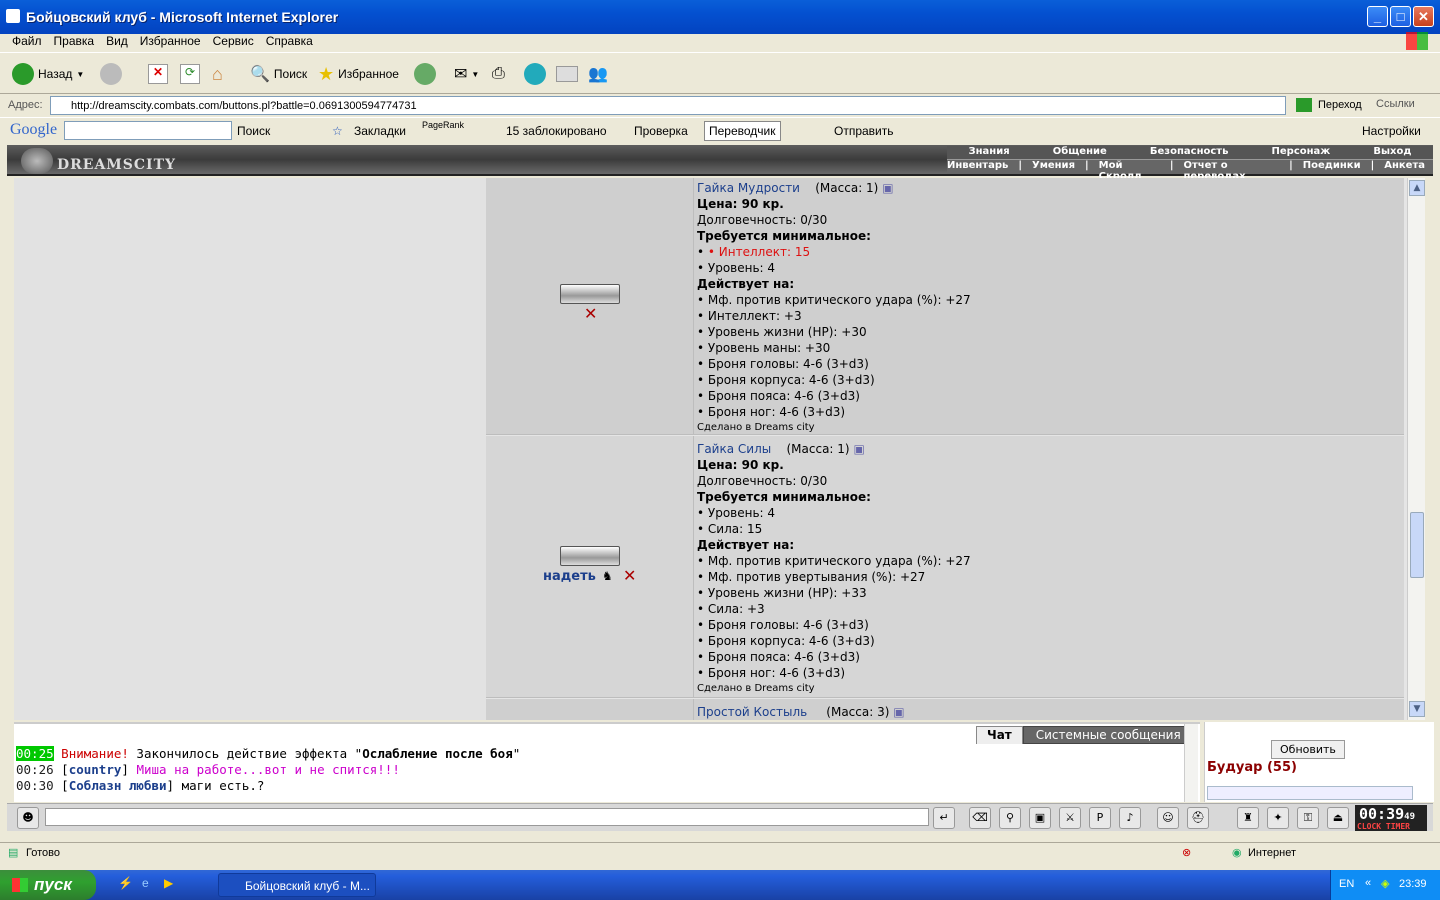  Describe the element at coordinates (771, 673) in the screenshot. I see `effect: • Броня ног: 4-6 (3+d3)` at that location.